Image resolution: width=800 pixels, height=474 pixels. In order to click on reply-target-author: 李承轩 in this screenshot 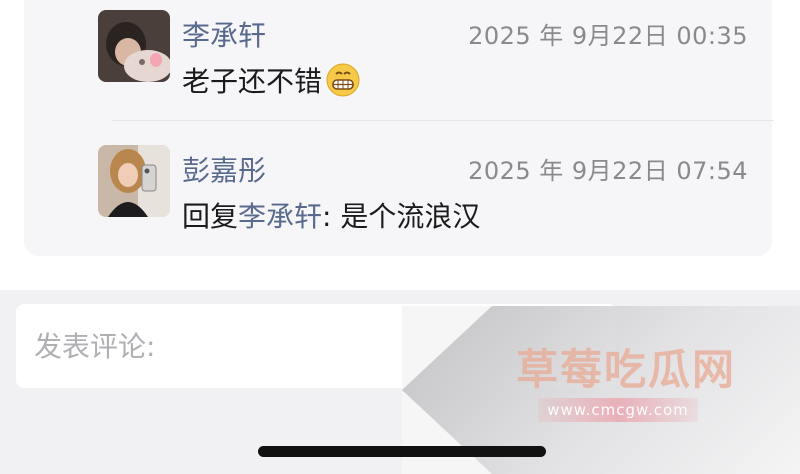, I will do `click(280, 216)`.